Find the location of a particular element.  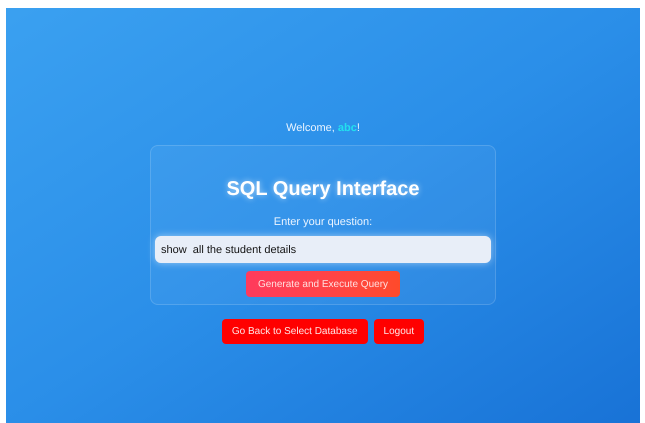

question-field: show all the student details is located at coordinates (323, 249).